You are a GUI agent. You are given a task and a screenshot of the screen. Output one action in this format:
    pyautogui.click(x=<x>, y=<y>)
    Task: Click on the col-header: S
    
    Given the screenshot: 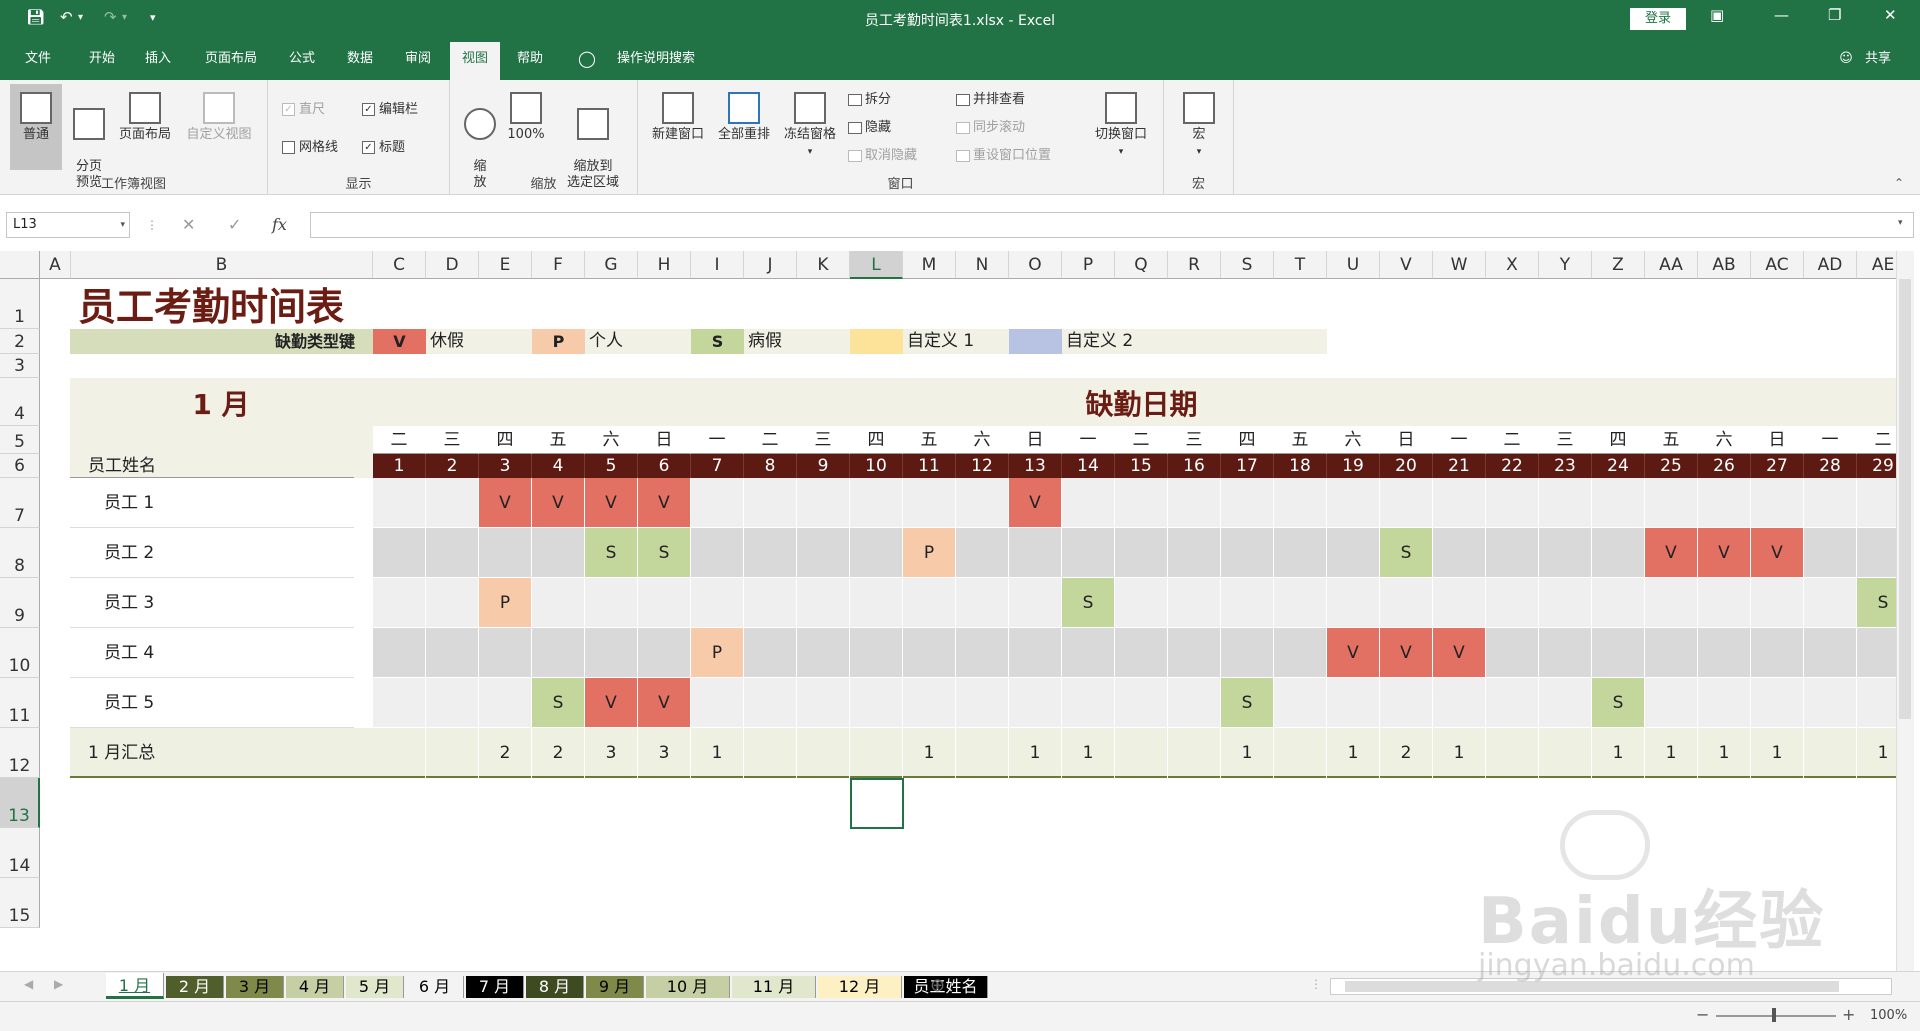 What is the action you would take?
    pyautogui.click(x=1247, y=265)
    